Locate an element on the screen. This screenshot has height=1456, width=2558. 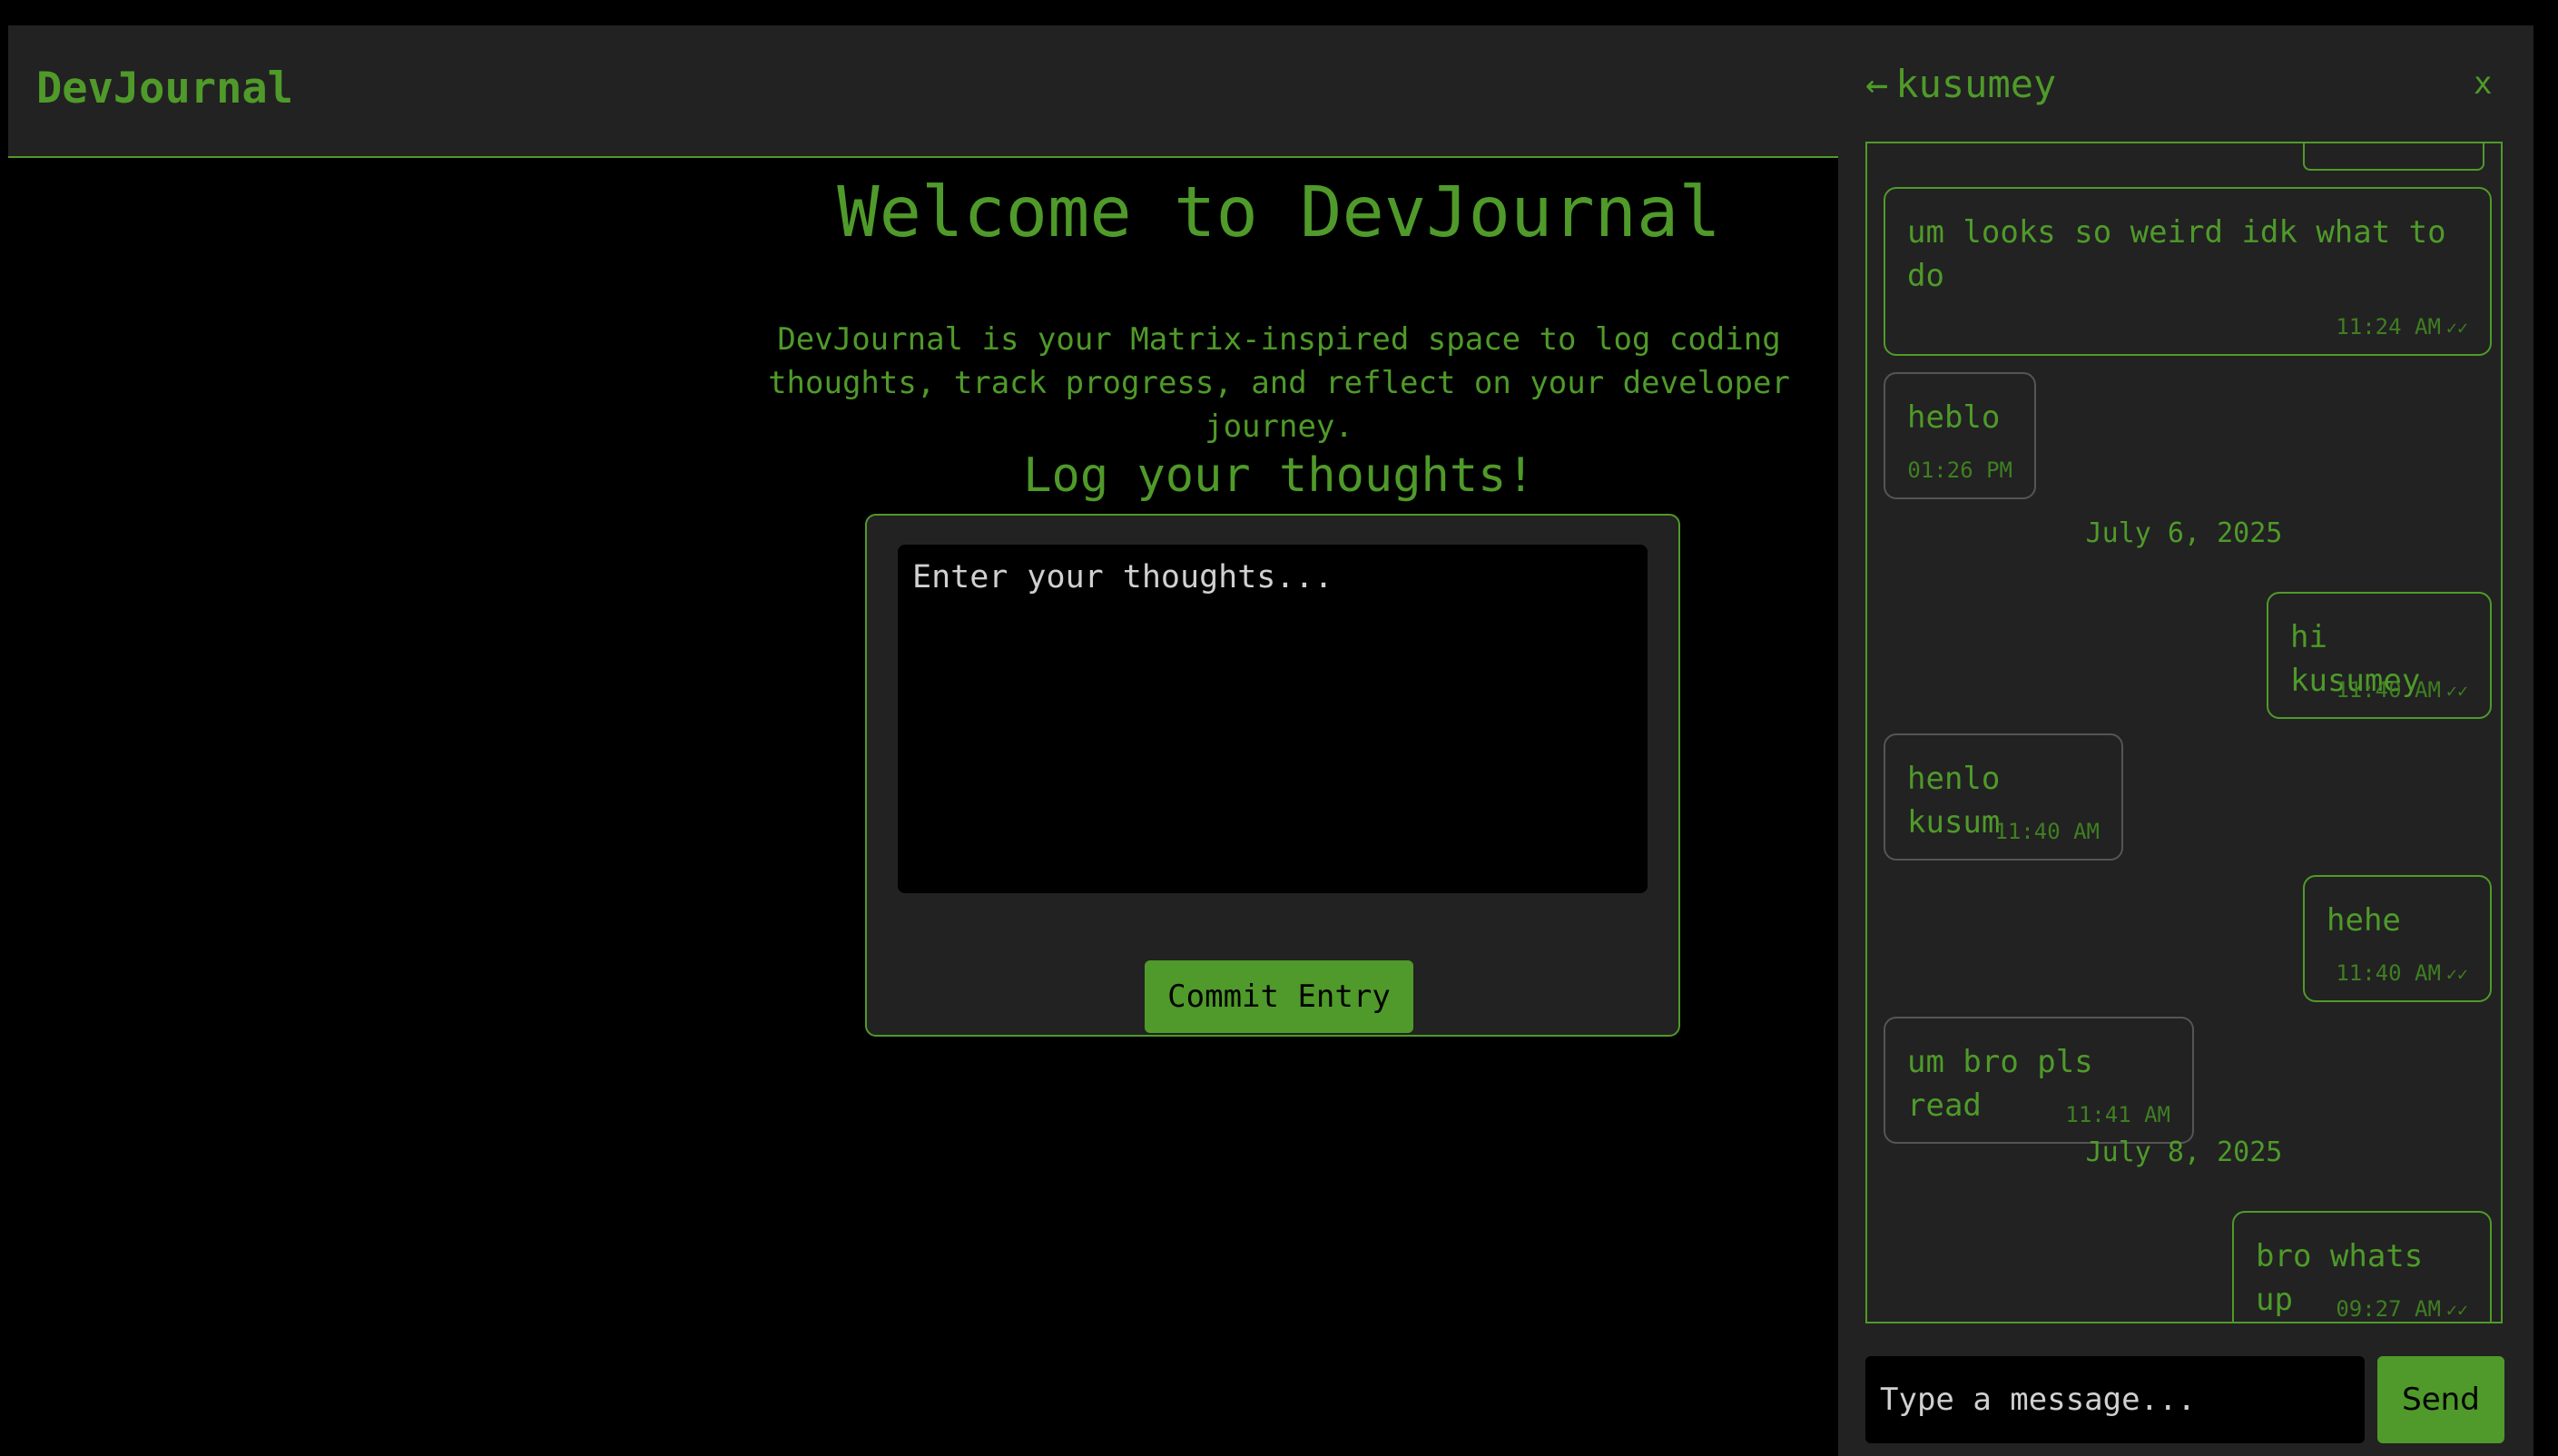
message-time: 11:41 AM is located at coordinates (2117, 1114).